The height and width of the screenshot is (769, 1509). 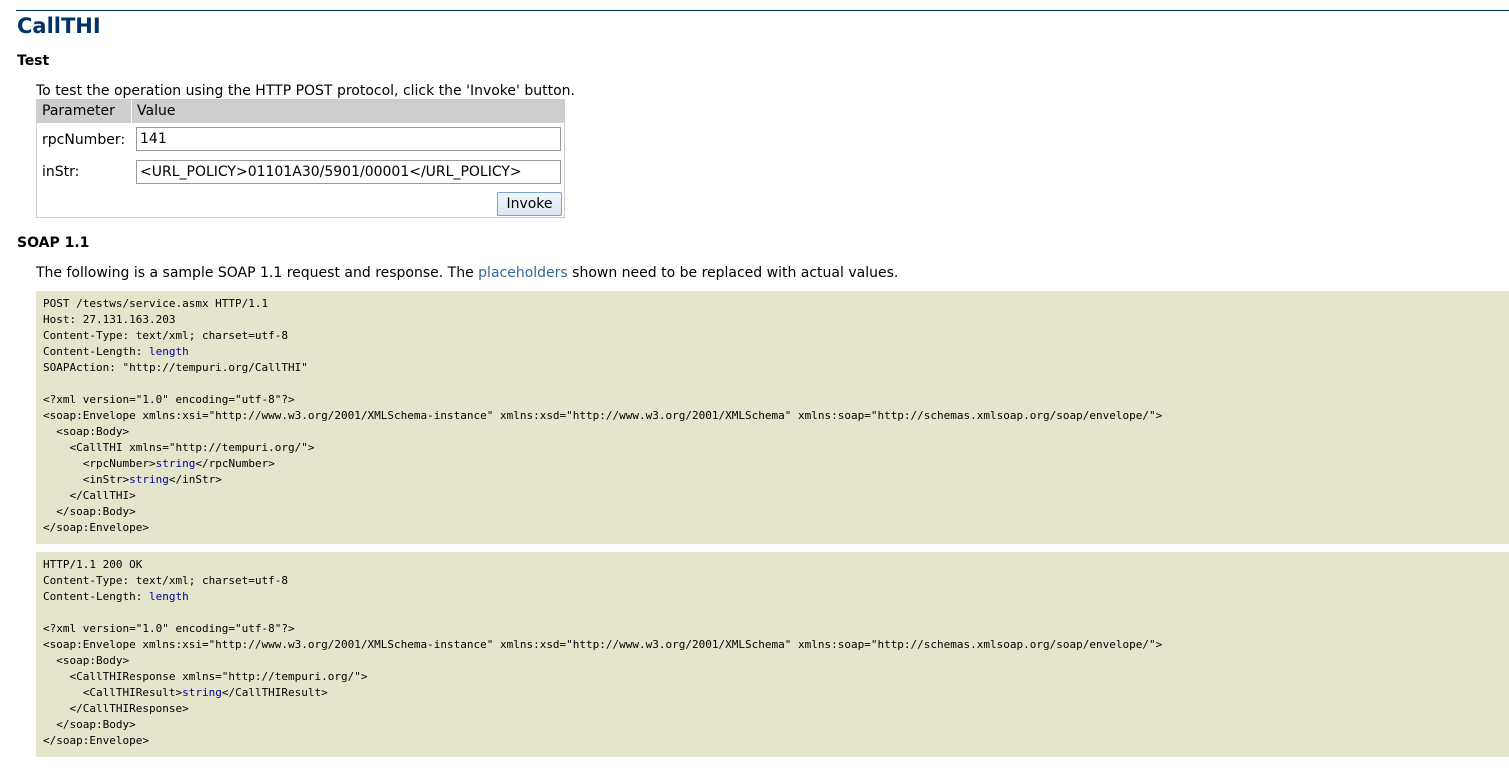 I want to click on instr-input, so click(x=348, y=172).